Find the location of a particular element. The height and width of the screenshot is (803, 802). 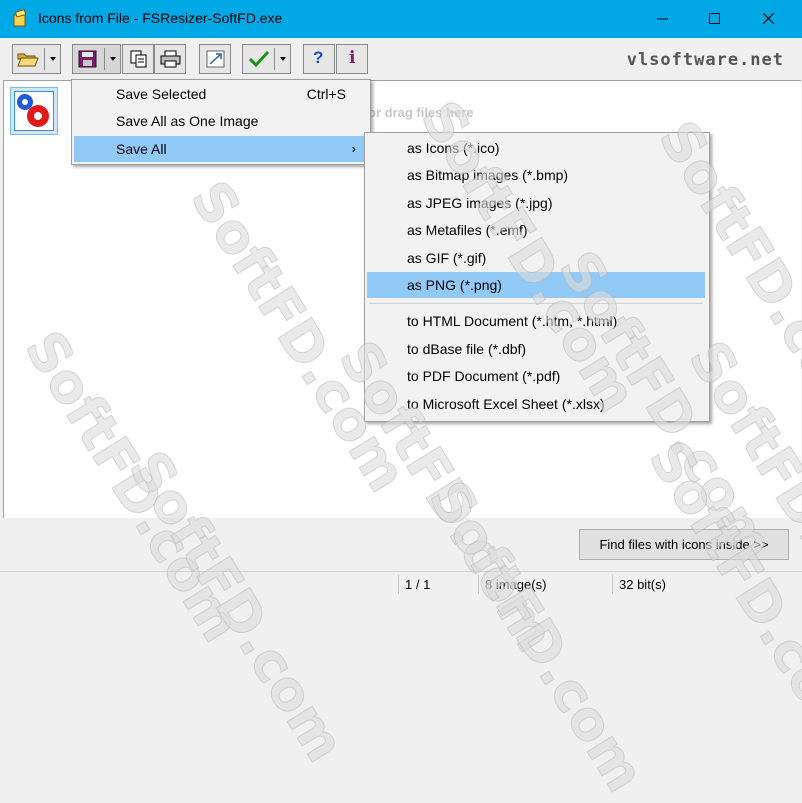

submenu-item: as Bitmap images (*.bmp) is located at coordinates (536, 175).